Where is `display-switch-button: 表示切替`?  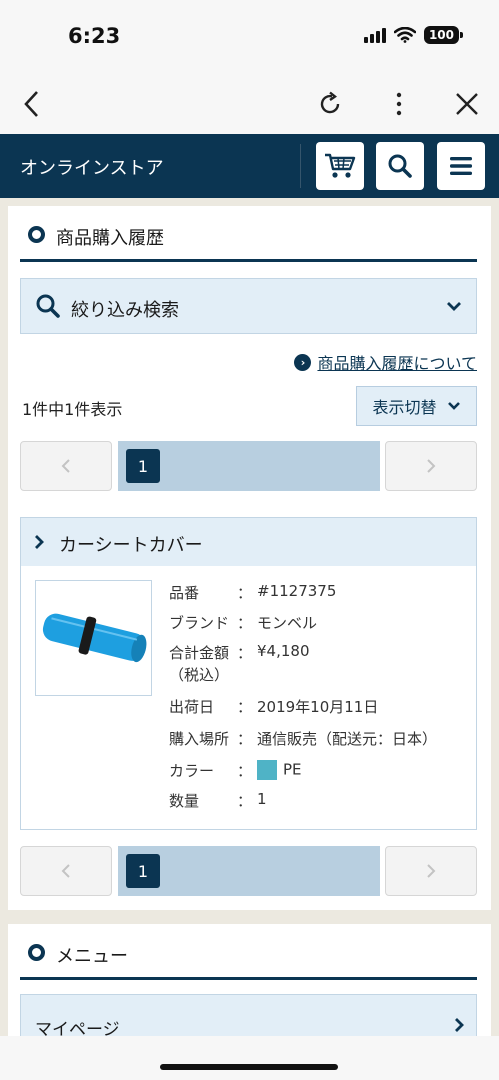 display-switch-button: 表示切替 is located at coordinates (416, 406).